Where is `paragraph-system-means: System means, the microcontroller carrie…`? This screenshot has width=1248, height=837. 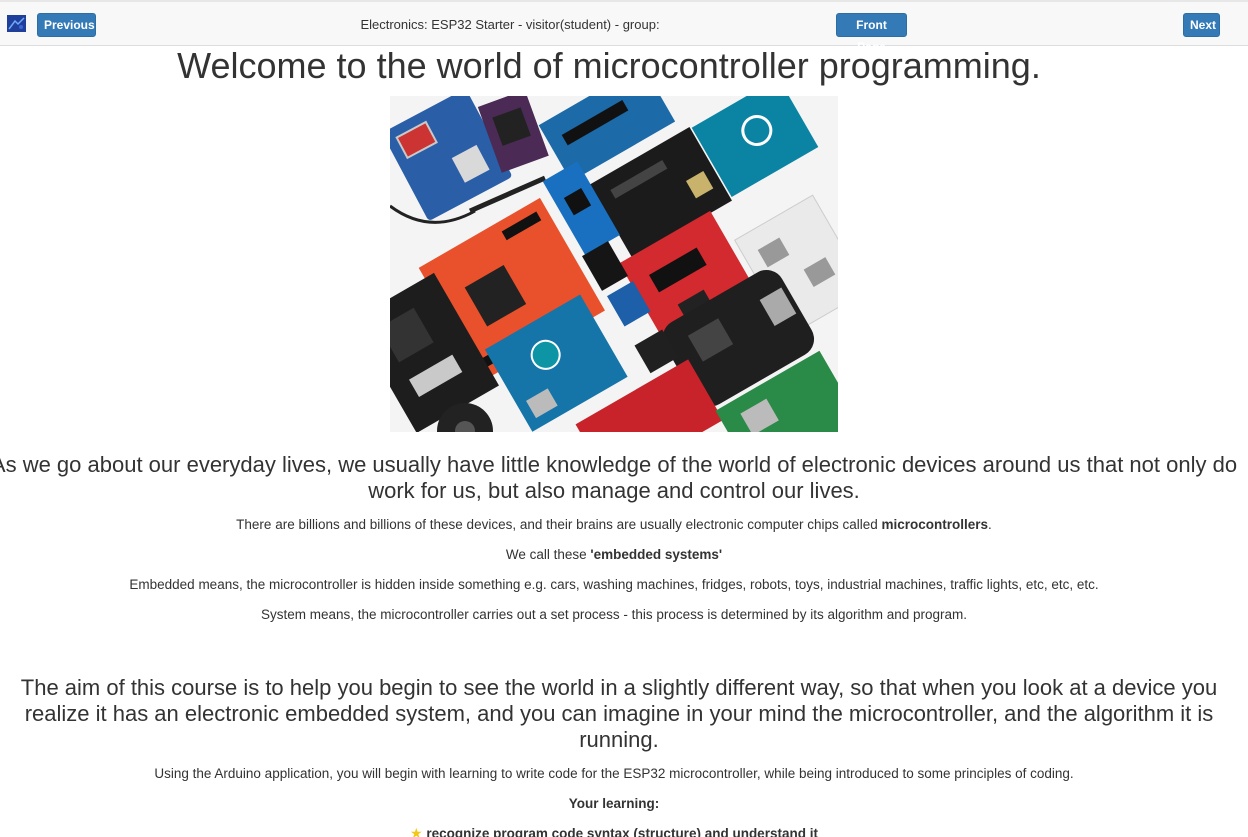 paragraph-system-means: System means, the microcontroller carrie… is located at coordinates (614, 614).